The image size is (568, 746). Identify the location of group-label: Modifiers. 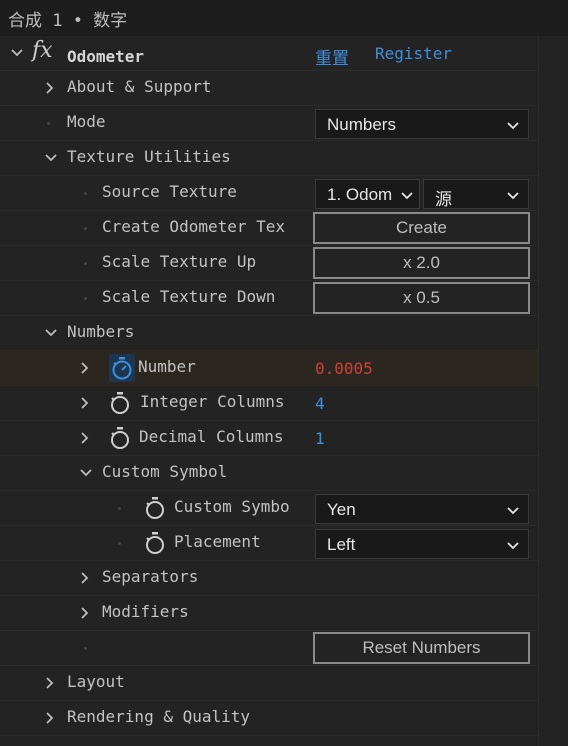
(145, 611).